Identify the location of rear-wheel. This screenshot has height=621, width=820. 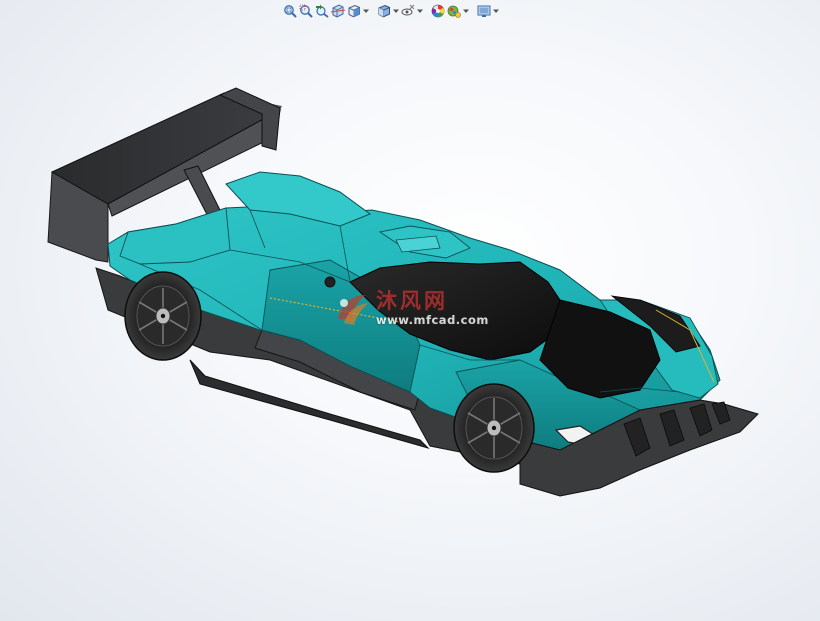
(163, 316).